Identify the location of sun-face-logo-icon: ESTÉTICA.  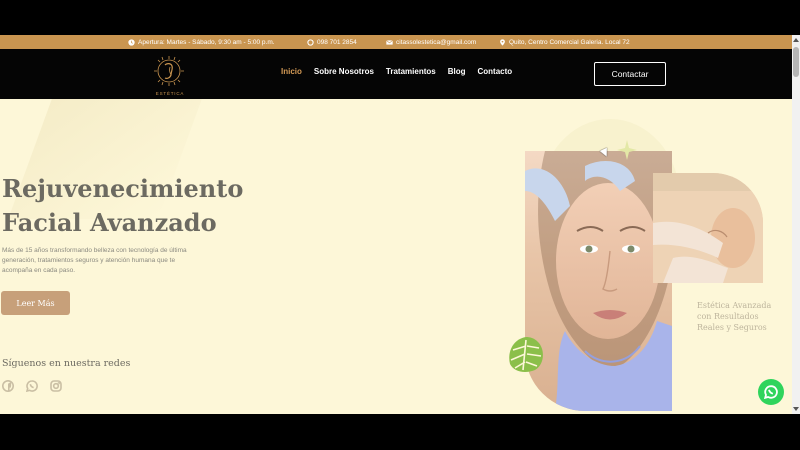
(169, 76).